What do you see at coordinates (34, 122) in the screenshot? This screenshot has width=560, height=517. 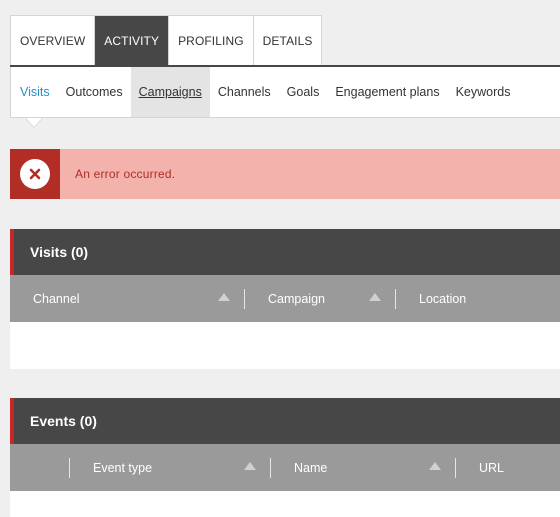 I see `active-tab-pointer` at bounding box center [34, 122].